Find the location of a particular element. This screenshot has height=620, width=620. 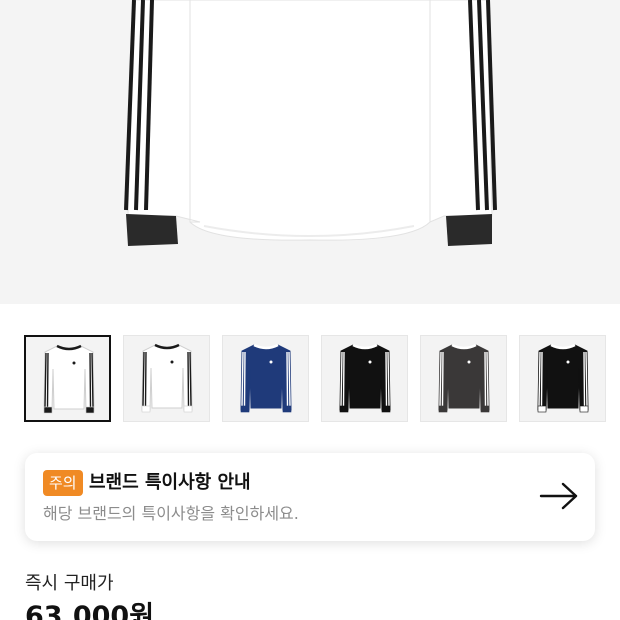

caution-badge: 주의 is located at coordinates (63, 483).